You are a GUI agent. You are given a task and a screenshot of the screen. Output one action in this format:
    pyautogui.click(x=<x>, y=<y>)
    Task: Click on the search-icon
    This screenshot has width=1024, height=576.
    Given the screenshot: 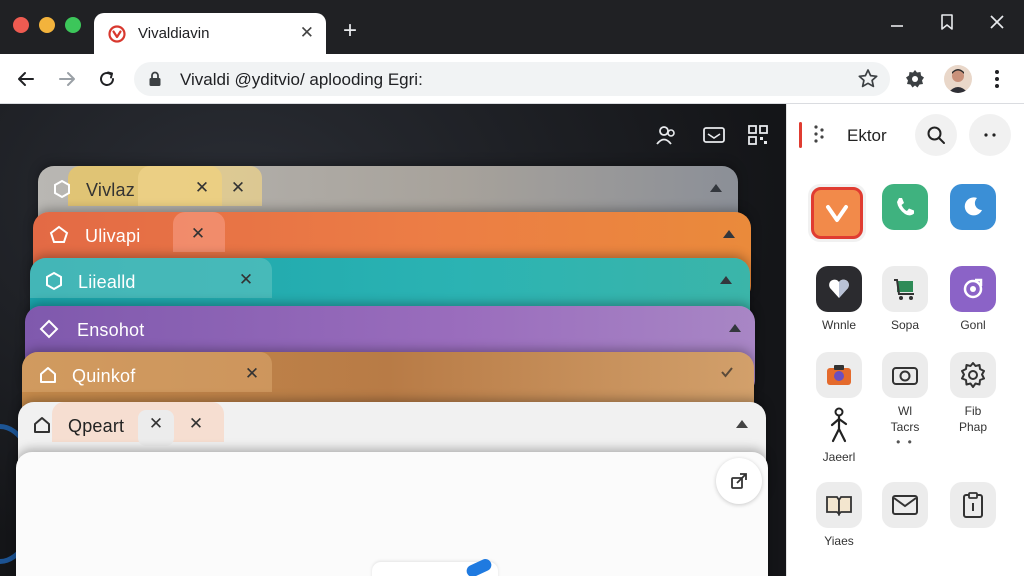 What is the action you would take?
    pyautogui.click(x=936, y=135)
    